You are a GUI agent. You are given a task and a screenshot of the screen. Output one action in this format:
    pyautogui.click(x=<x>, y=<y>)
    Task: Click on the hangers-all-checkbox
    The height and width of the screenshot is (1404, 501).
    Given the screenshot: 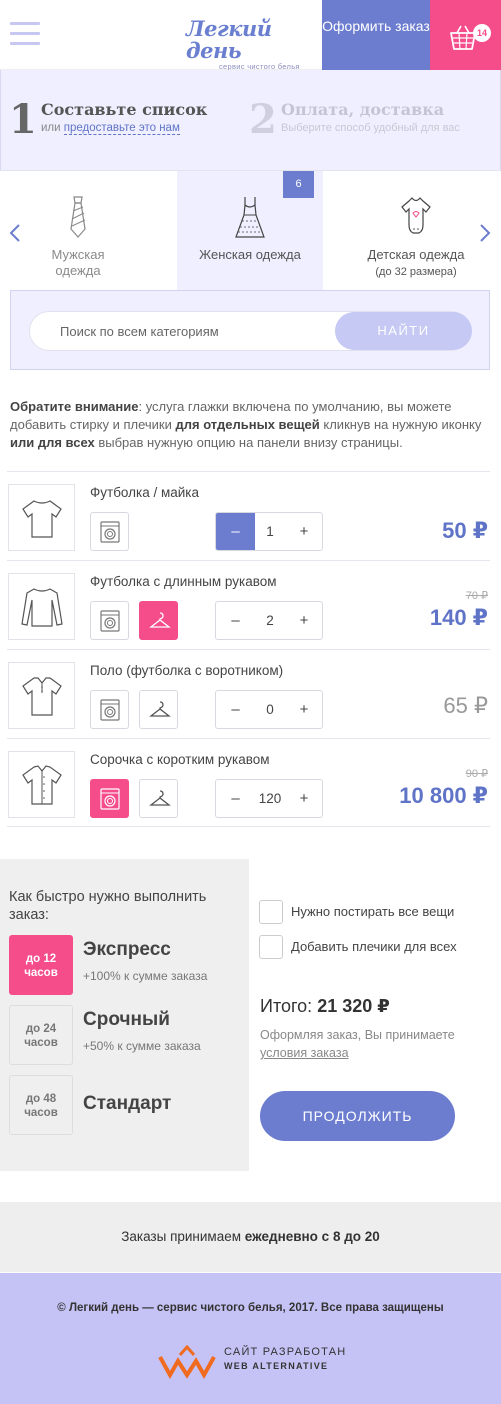 What is the action you would take?
    pyautogui.click(x=271, y=947)
    